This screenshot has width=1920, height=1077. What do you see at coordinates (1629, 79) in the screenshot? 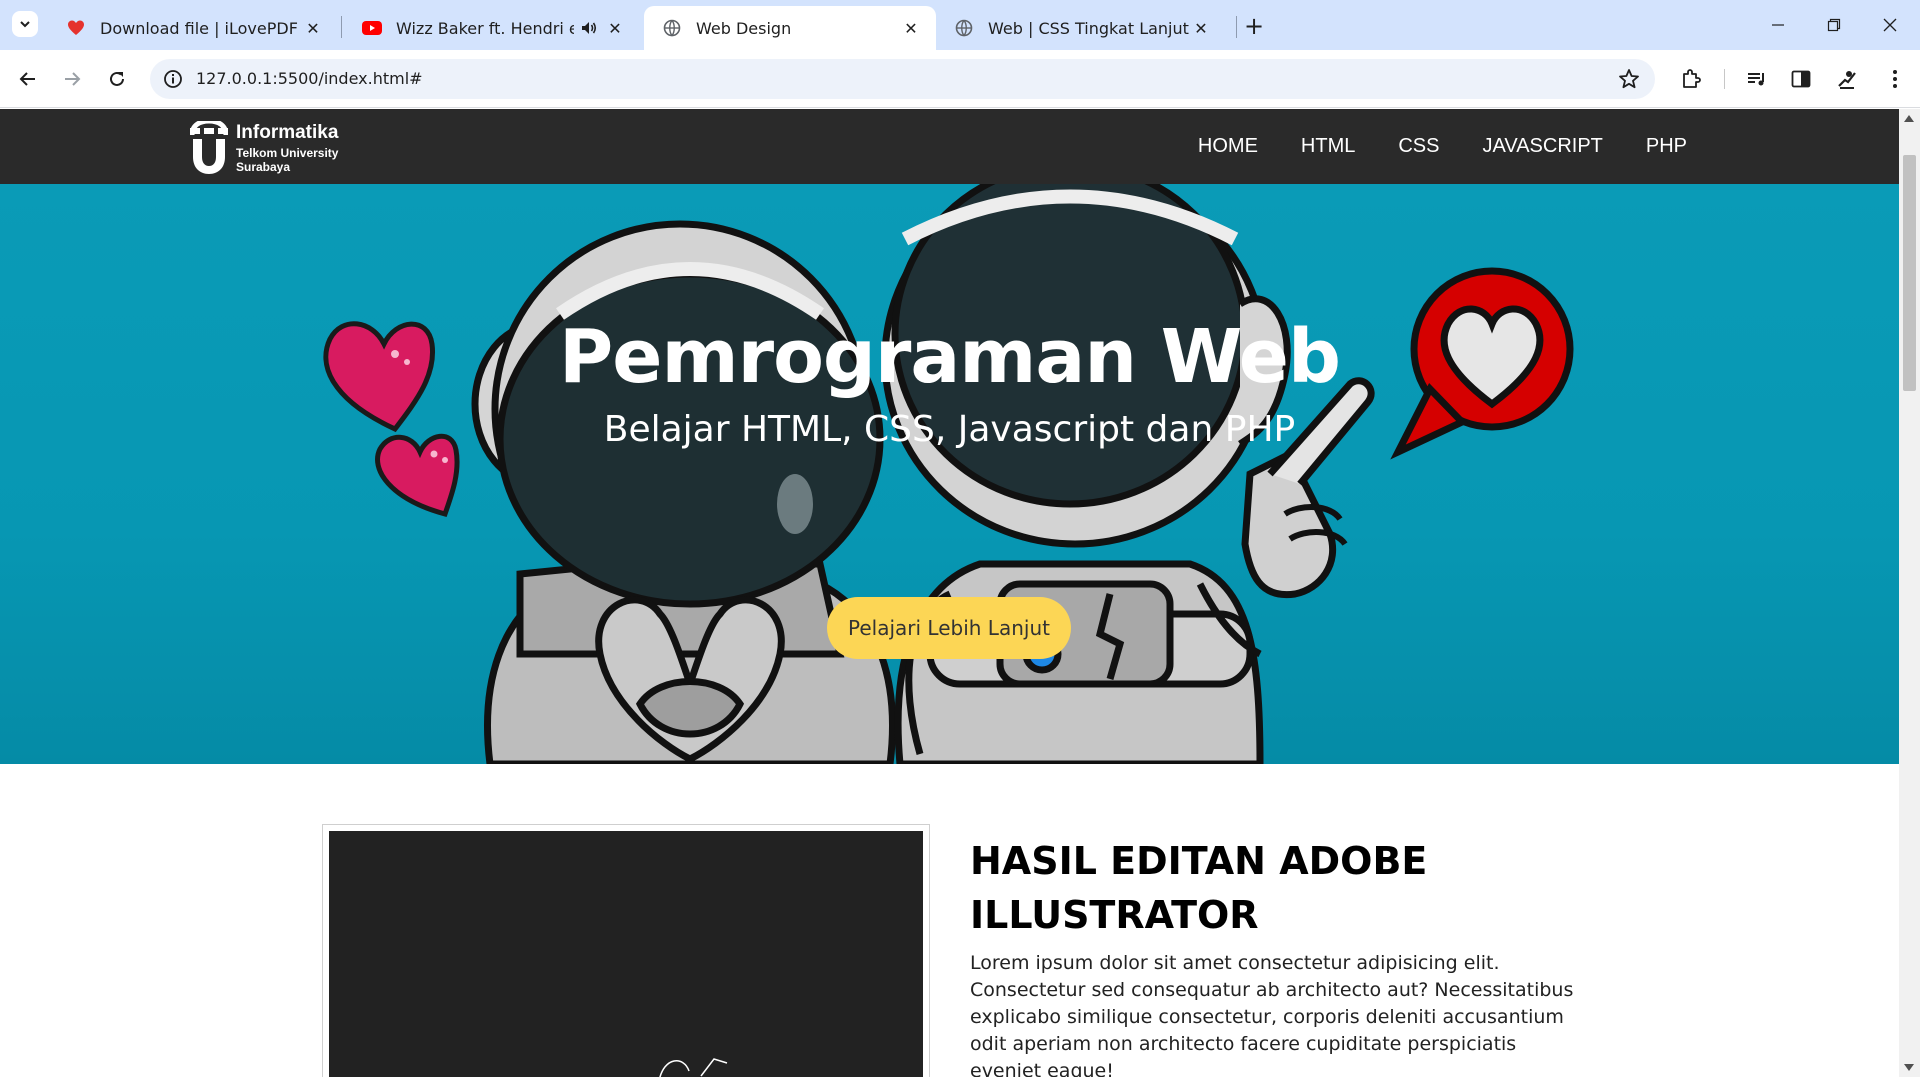
I see `bookmark-star-icon` at bounding box center [1629, 79].